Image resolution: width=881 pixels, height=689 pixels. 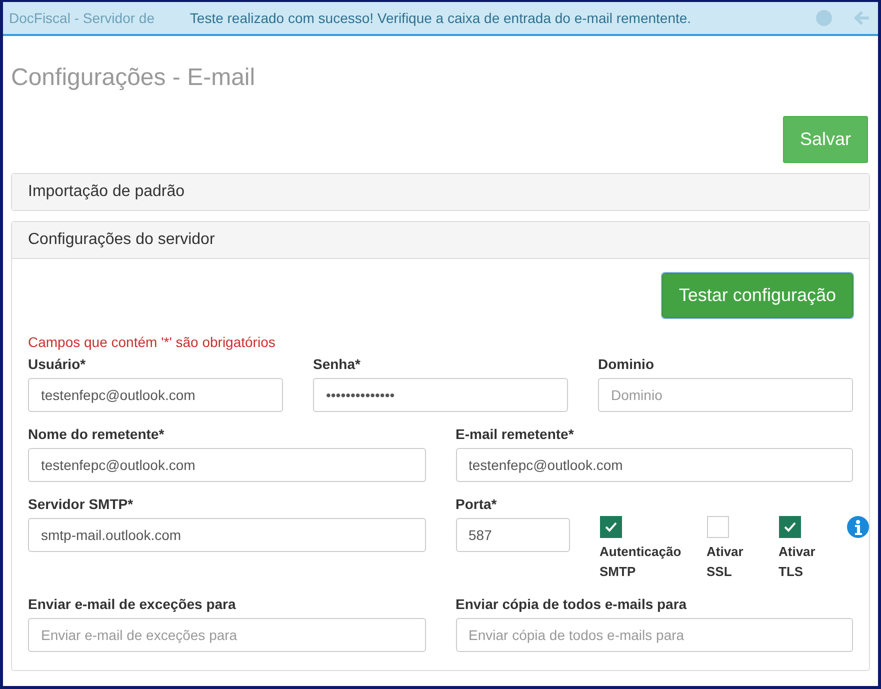 What do you see at coordinates (477, 504) in the screenshot?
I see `field-label: Porta*` at bounding box center [477, 504].